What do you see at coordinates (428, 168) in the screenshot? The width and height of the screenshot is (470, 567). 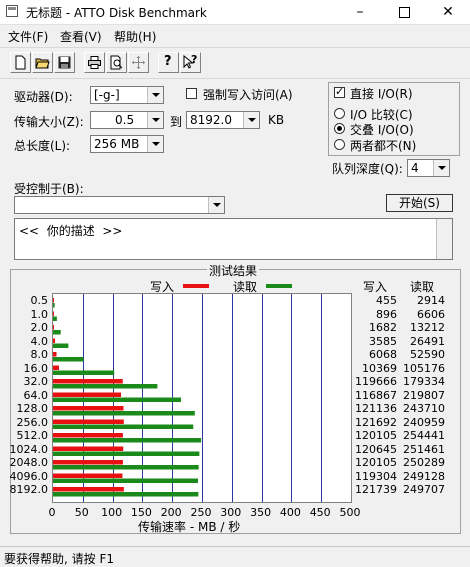 I see `queue-depth-select: 4` at bounding box center [428, 168].